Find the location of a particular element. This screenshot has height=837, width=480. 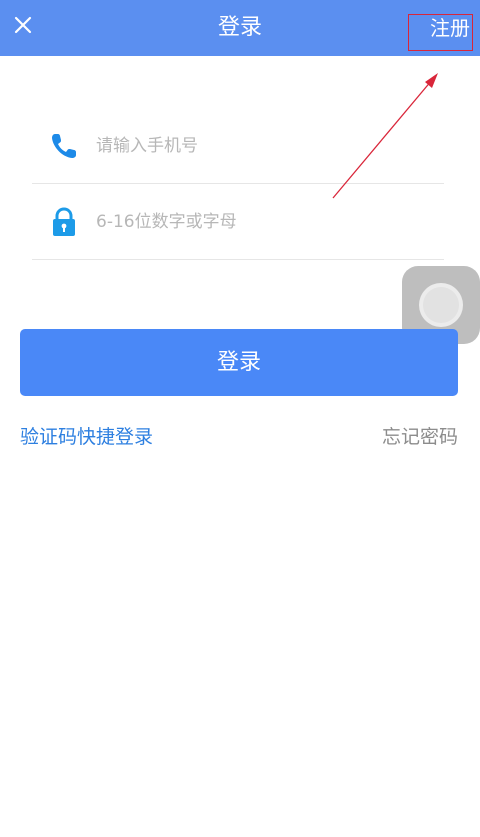

login-button: 登录 is located at coordinates (239, 362).